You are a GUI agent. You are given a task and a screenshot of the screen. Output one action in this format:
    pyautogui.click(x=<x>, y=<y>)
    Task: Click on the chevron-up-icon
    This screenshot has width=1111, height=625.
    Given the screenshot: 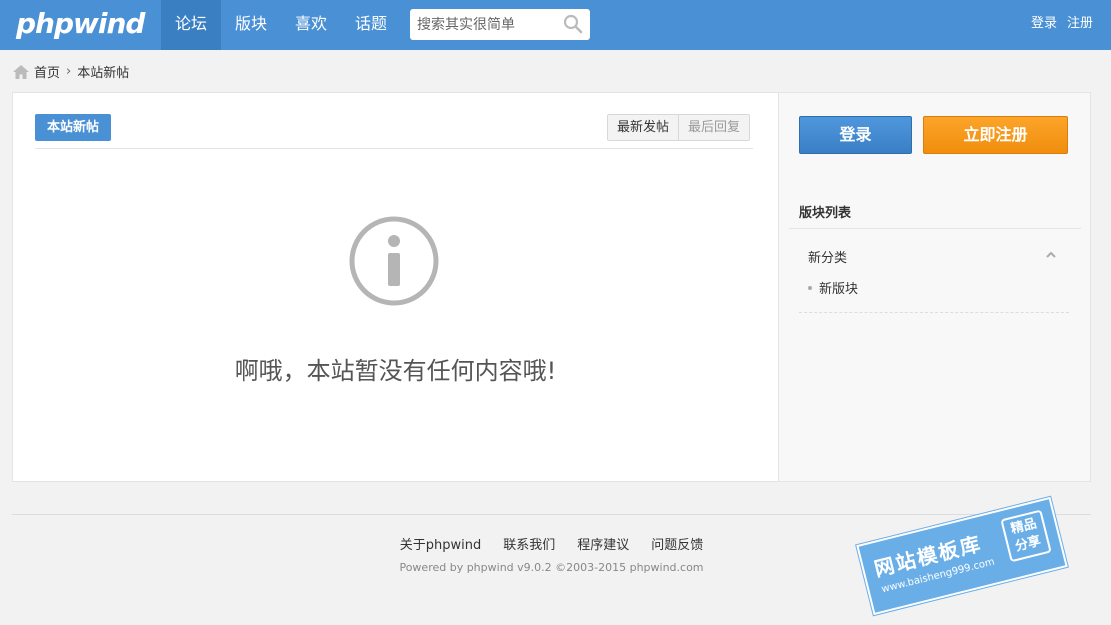 What is the action you would take?
    pyautogui.click(x=1051, y=255)
    